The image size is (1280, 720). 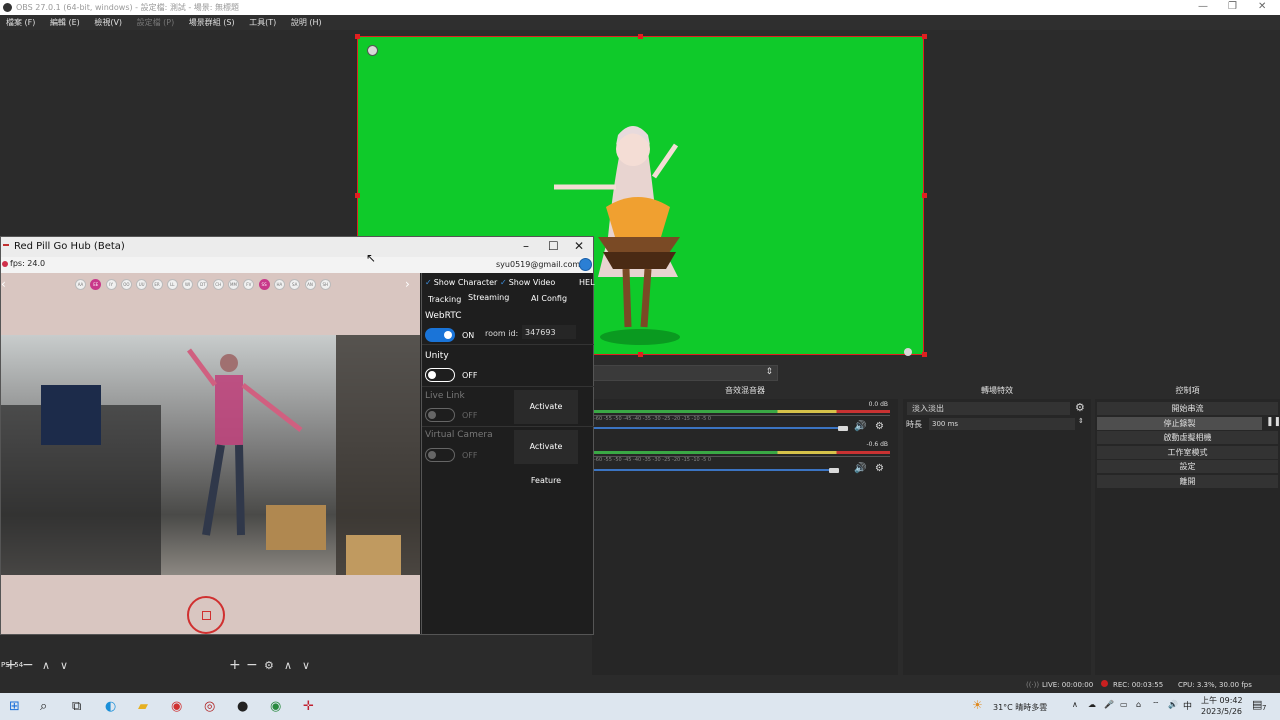 What do you see at coordinates (988, 408) in the screenshot?
I see `transition-select: 淡入淡出` at bounding box center [988, 408].